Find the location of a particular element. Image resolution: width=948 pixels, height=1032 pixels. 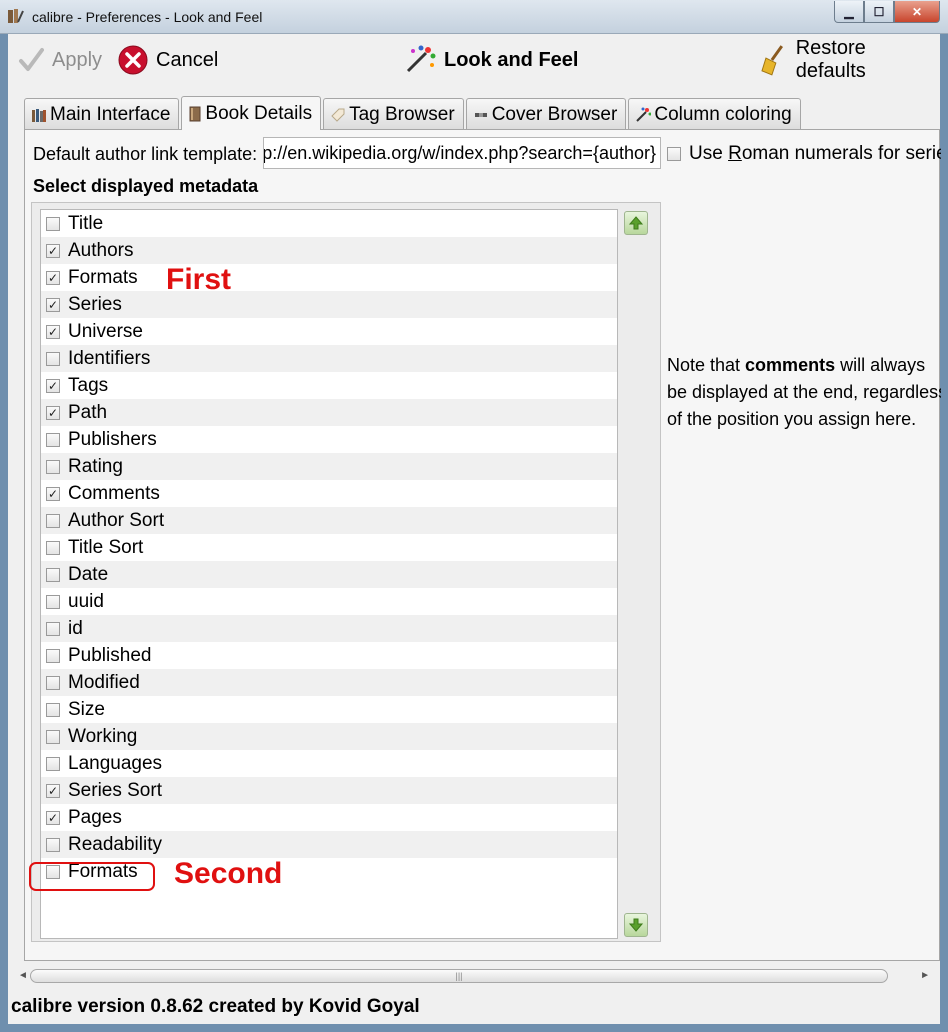

restore-defaults-label: Restore defaults is located at coordinates (830, 59).